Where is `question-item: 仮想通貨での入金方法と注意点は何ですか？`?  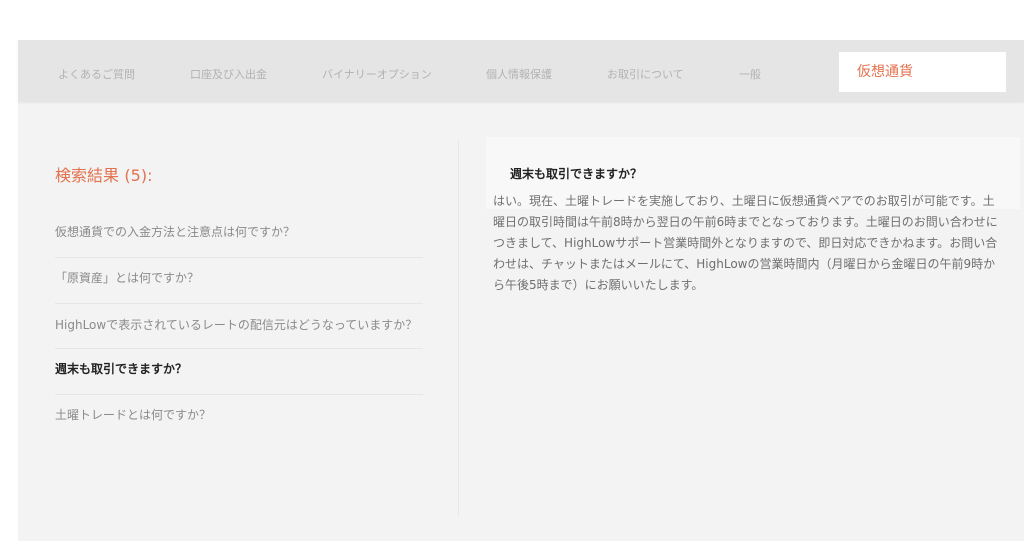
question-item: 仮想通貨での入金方法と注意点は何ですか？ is located at coordinates (239, 235).